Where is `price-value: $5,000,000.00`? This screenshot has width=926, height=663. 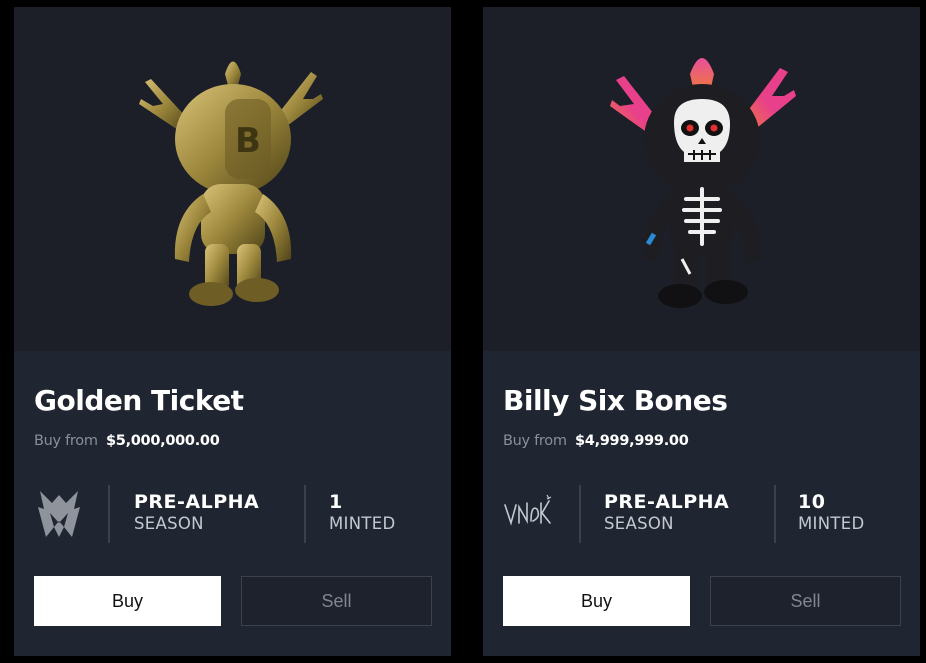 price-value: $5,000,000.00 is located at coordinates (162, 441).